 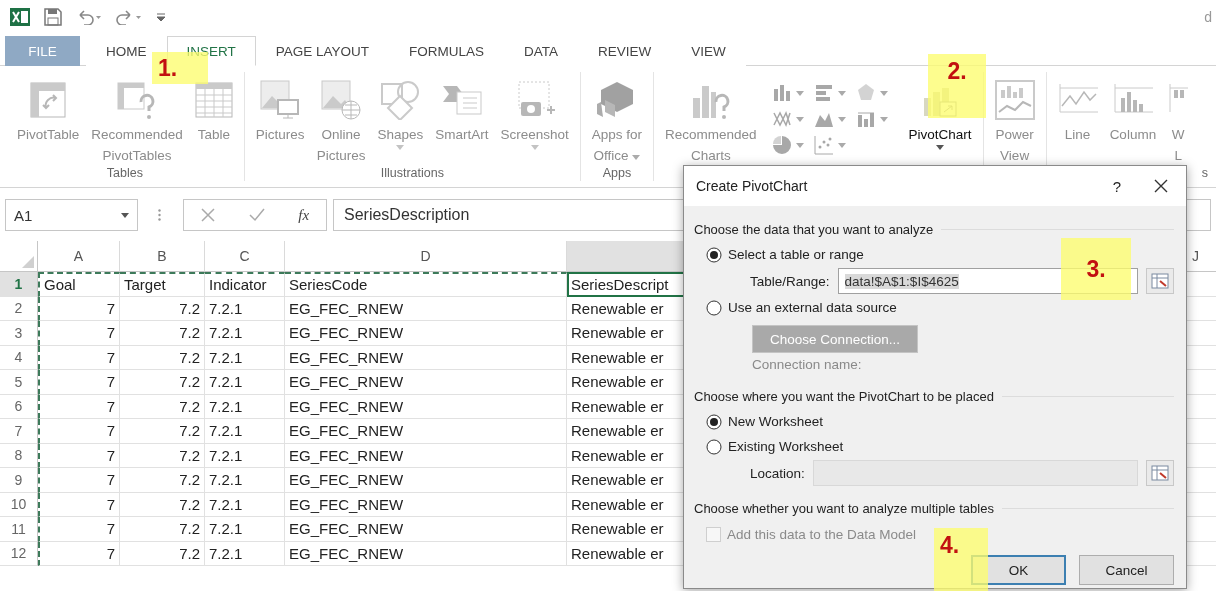 What do you see at coordinates (426, 284) in the screenshot?
I see `table-cell: SeriesCode` at bounding box center [426, 284].